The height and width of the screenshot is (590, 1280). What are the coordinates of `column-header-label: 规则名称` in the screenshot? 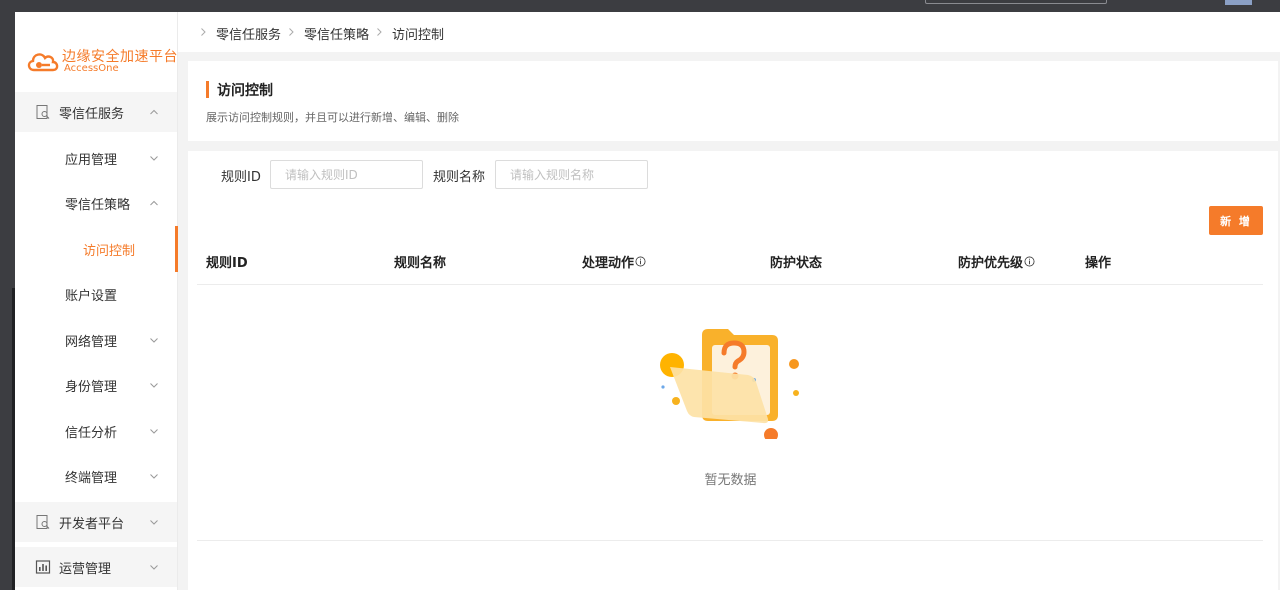 It's located at (420, 263).